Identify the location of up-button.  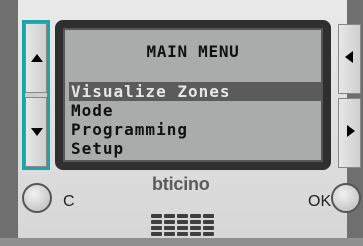
(36, 58).